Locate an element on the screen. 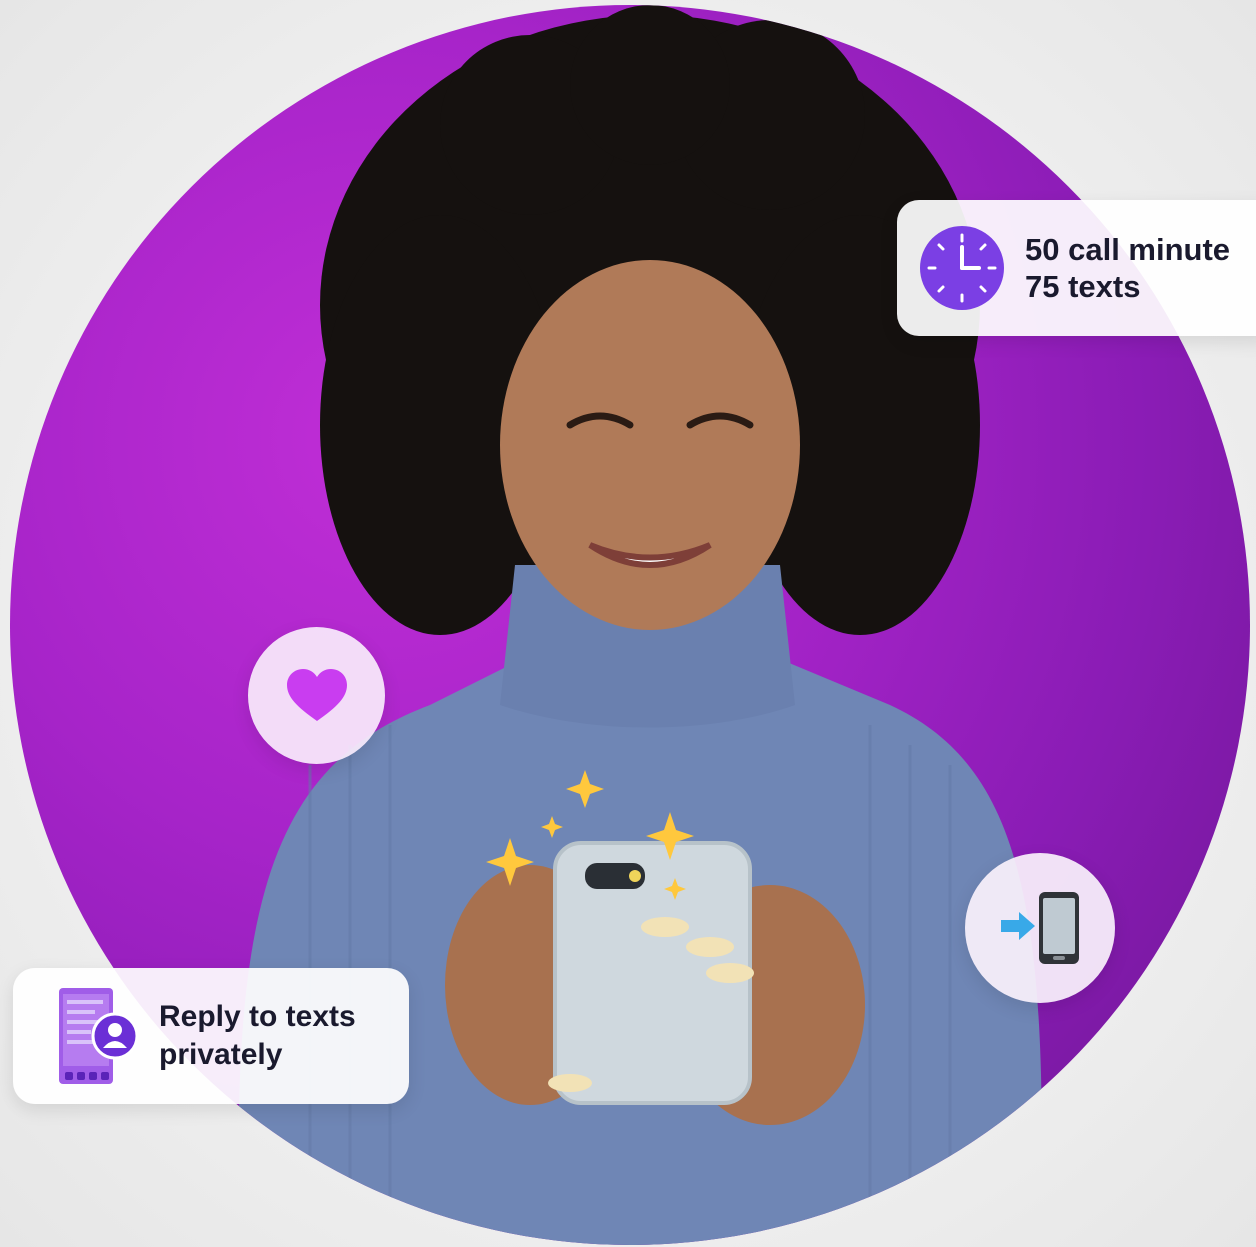  reply-text: Reply to texts is located at coordinates (257, 1016).